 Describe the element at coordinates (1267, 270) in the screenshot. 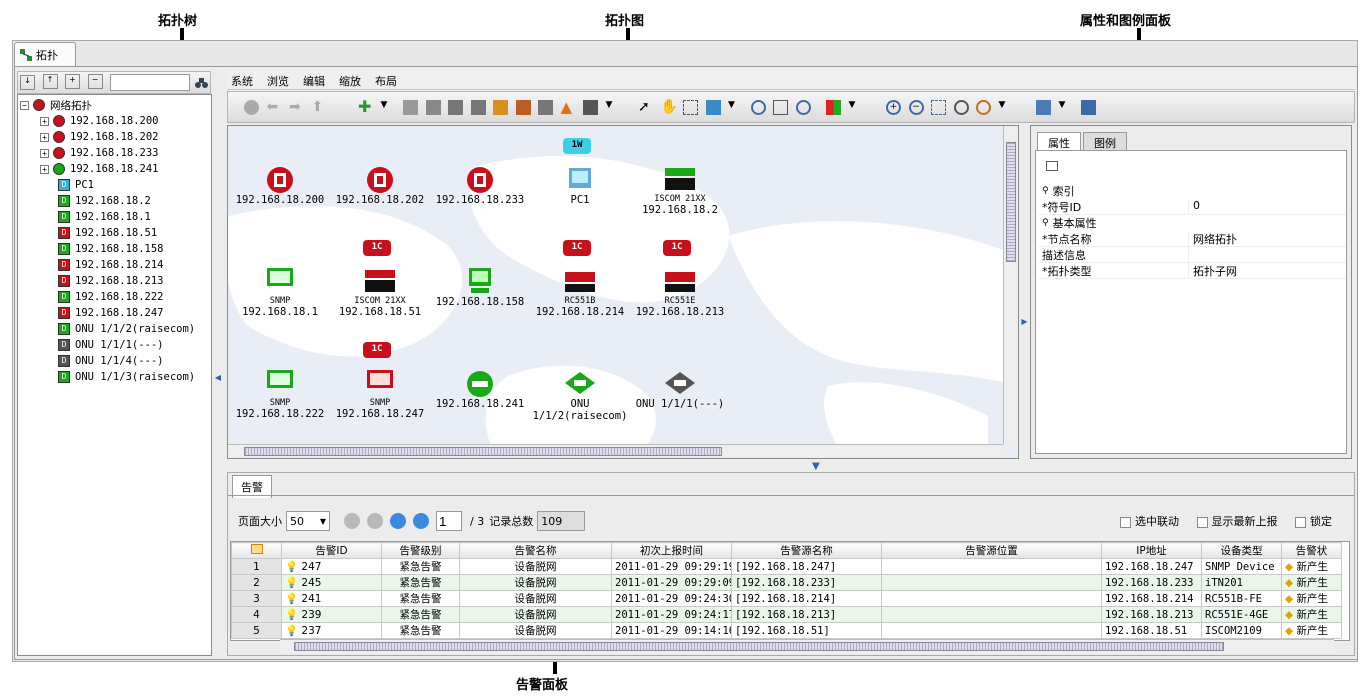

I see `prop-value: 拓扑子网` at that location.